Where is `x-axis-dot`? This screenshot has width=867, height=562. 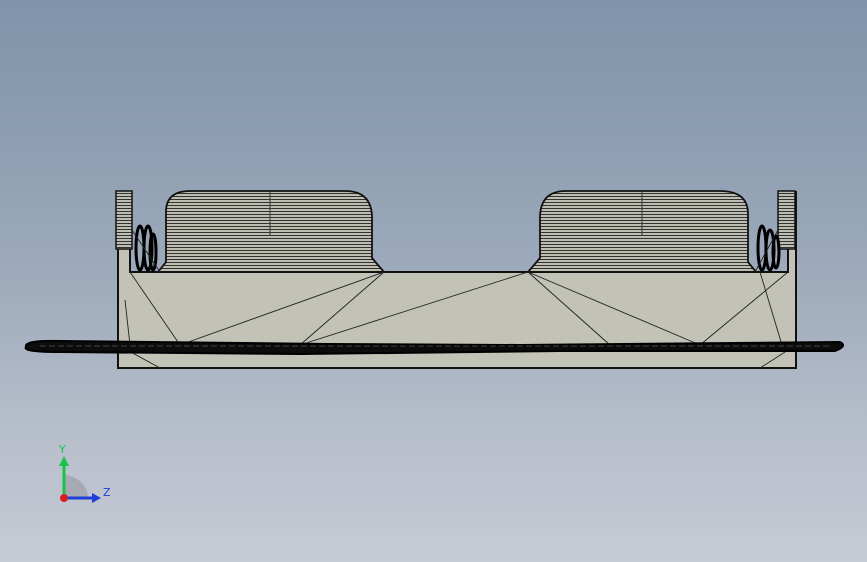
x-axis-dot is located at coordinates (64, 498).